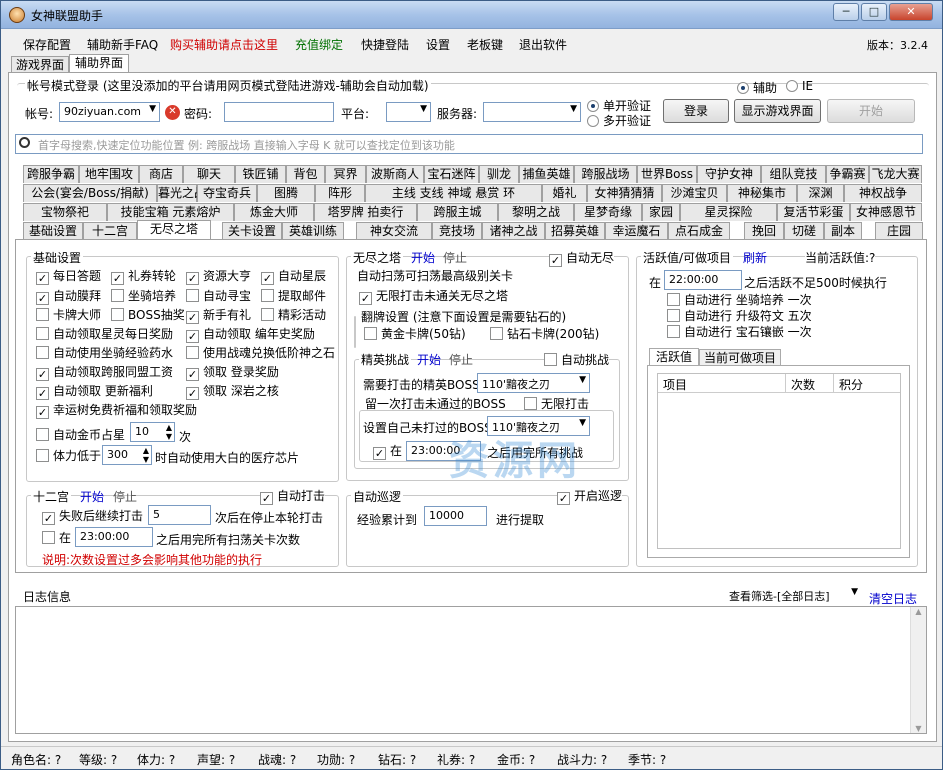 Image resolution: width=943 pixels, height=770 pixels. Describe the element at coordinates (636, 231) in the screenshot. I see `feature-tab-row4-9: 幸运魔石` at that location.